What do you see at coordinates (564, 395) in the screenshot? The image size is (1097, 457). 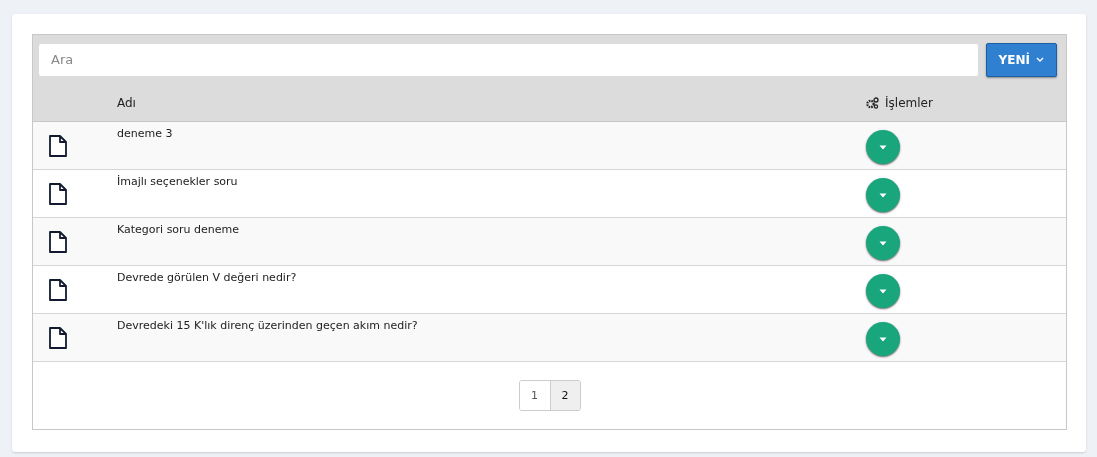 I see `page-button: 2` at bounding box center [564, 395].